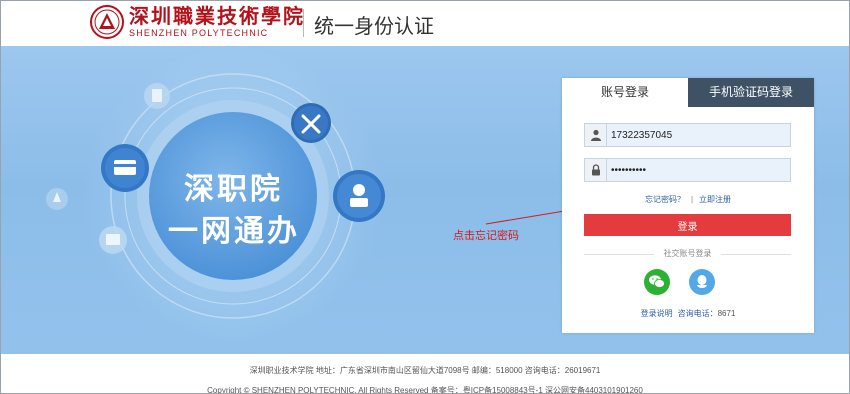 Image resolution: width=850 pixels, height=394 pixels. I want to click on password-field, so click(687, 170).